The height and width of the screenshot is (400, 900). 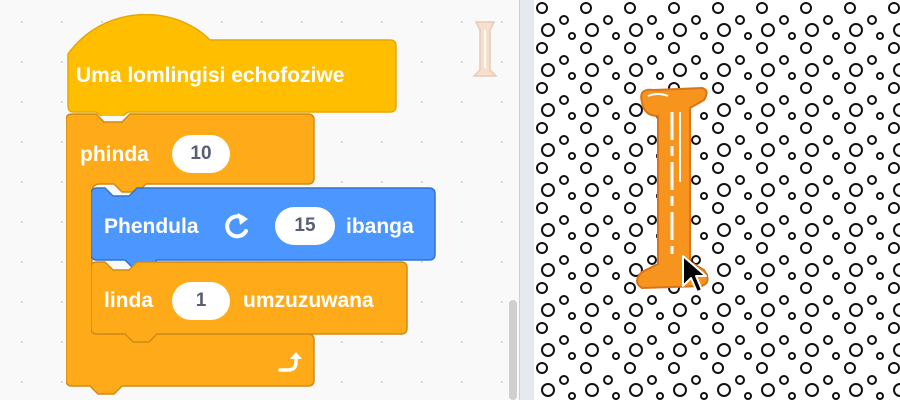 What do you see at coordinates (151, 226) in the screenshot?
I see `turn-block-label: Phendula` at bounding box center [151, 226].